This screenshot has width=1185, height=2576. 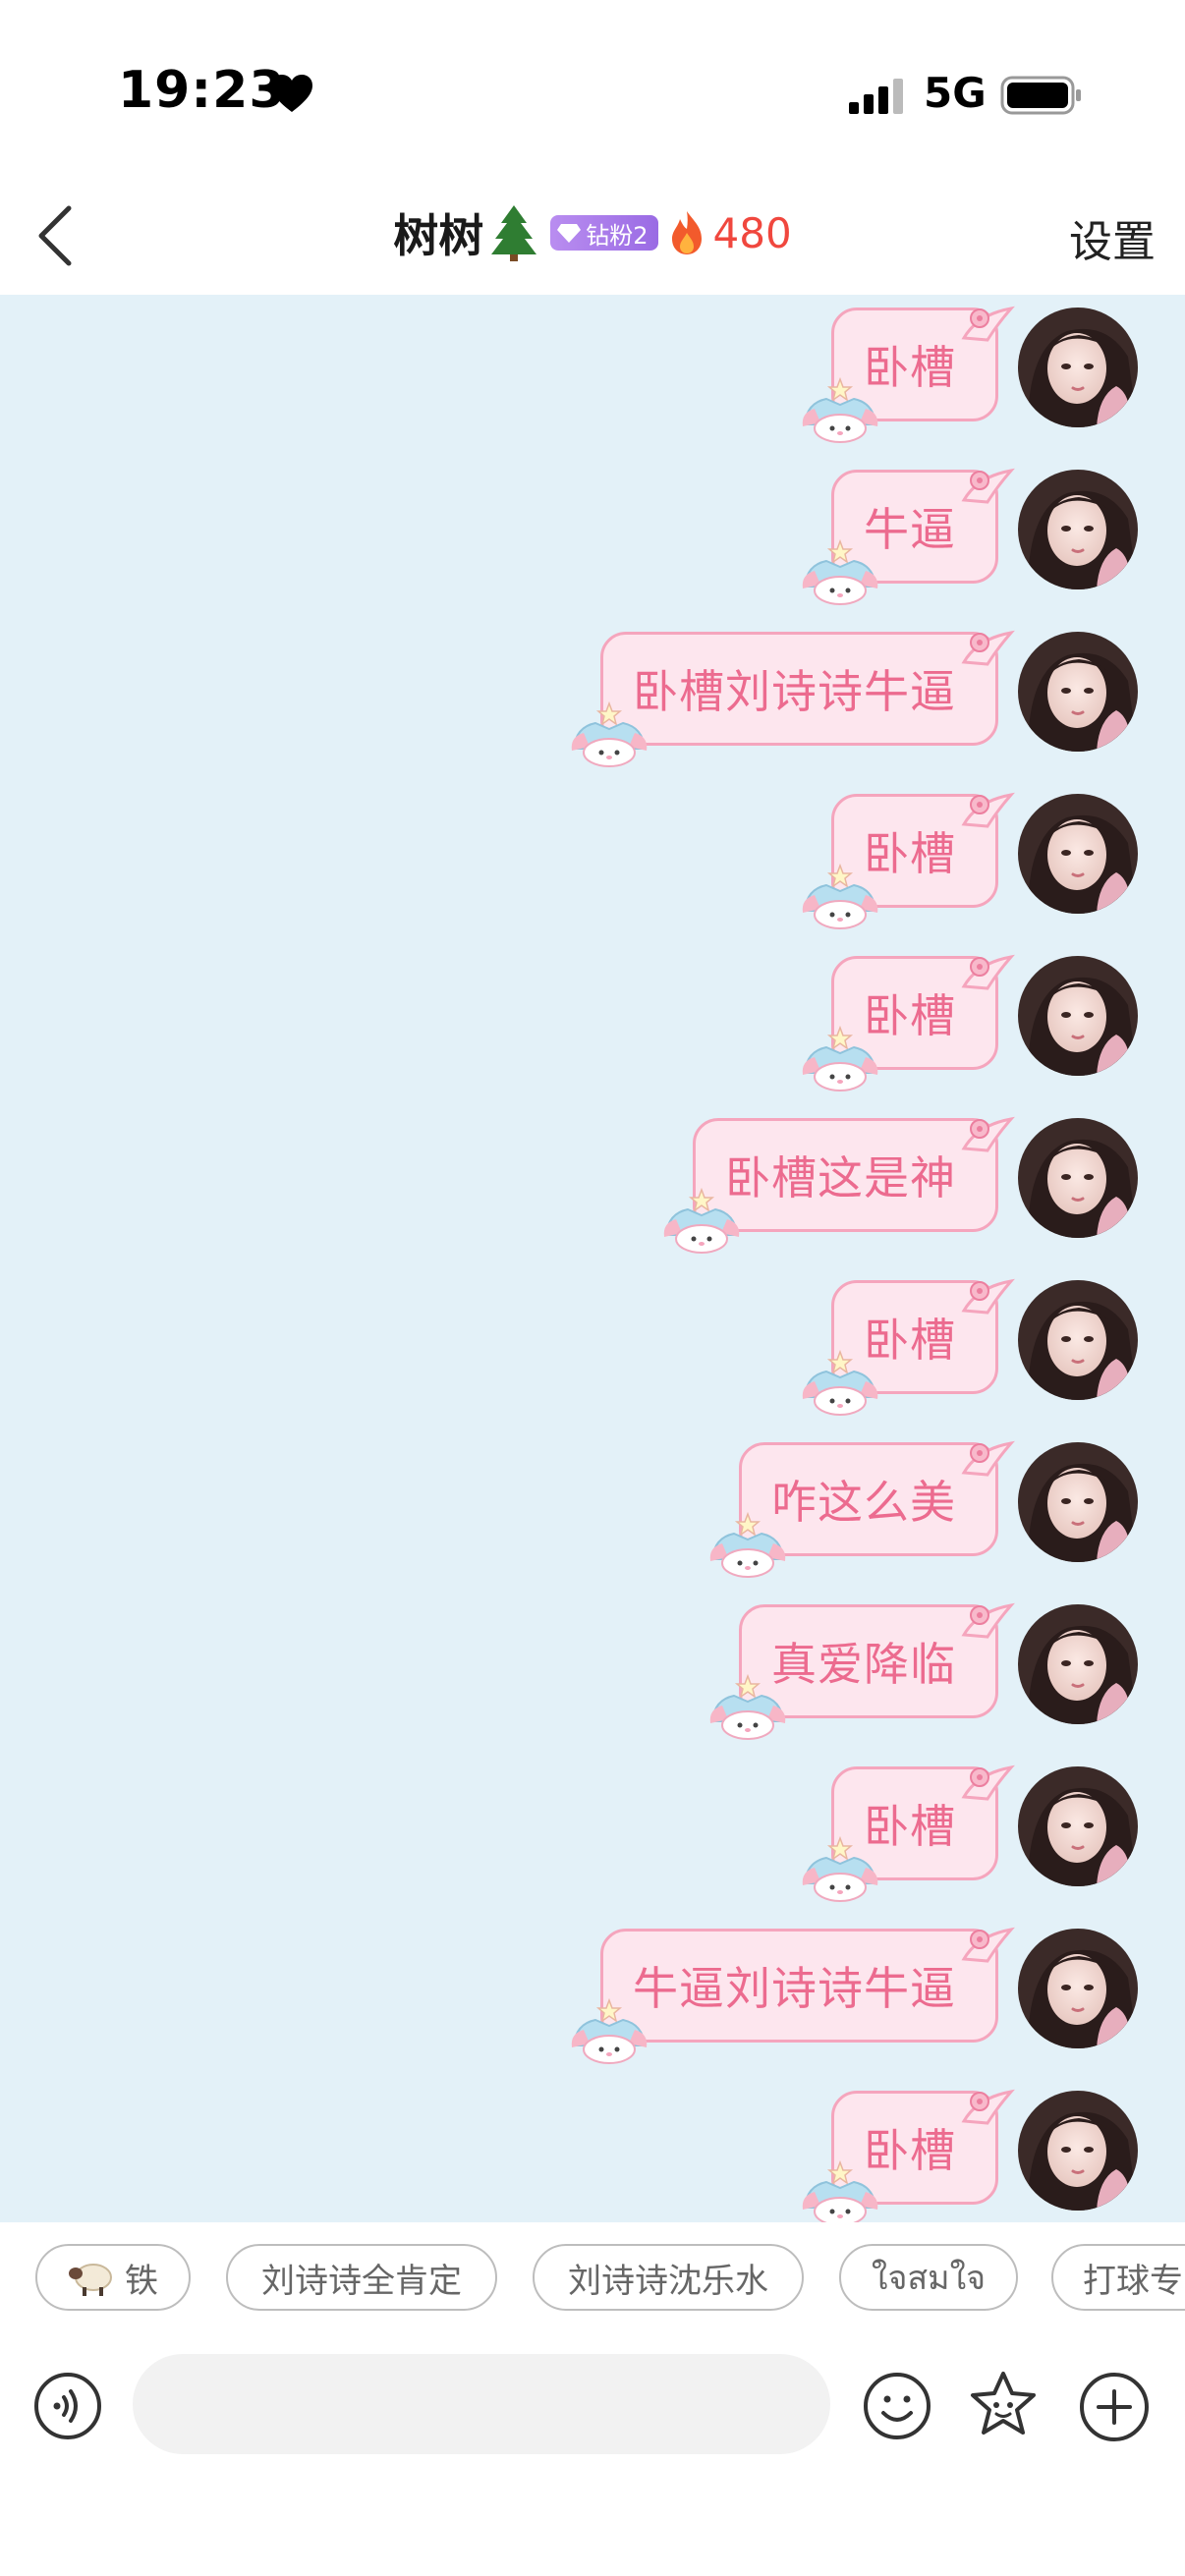 I want to click on heart-icon, so click(x=291, y=93).